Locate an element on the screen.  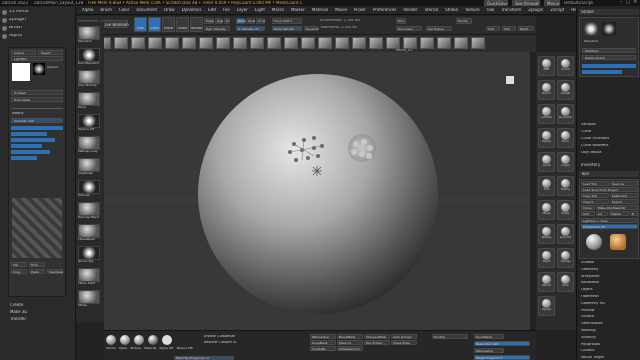
dim-button: Dim is located at coordinates (401, 21).